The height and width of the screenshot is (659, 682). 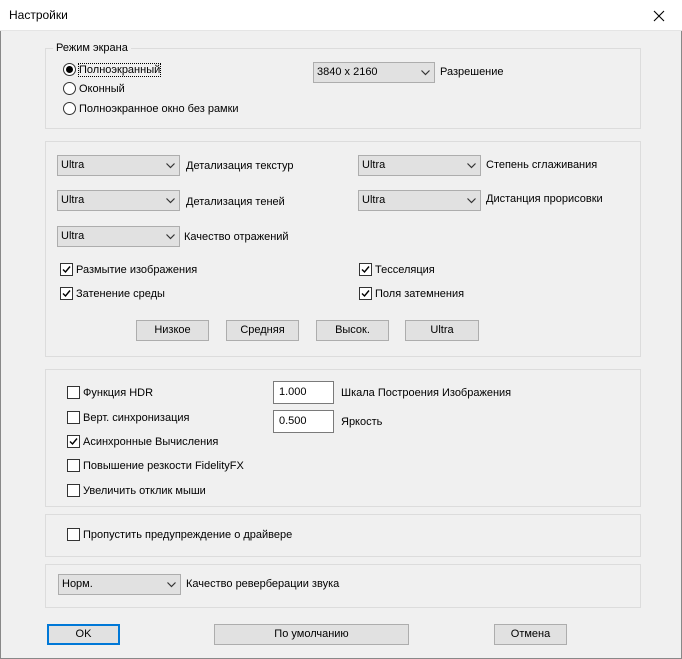 What do you see at coordinates (341, 15) in the screenshot?
I see `title-bar: Настройки` at bounding box center [341, 15].